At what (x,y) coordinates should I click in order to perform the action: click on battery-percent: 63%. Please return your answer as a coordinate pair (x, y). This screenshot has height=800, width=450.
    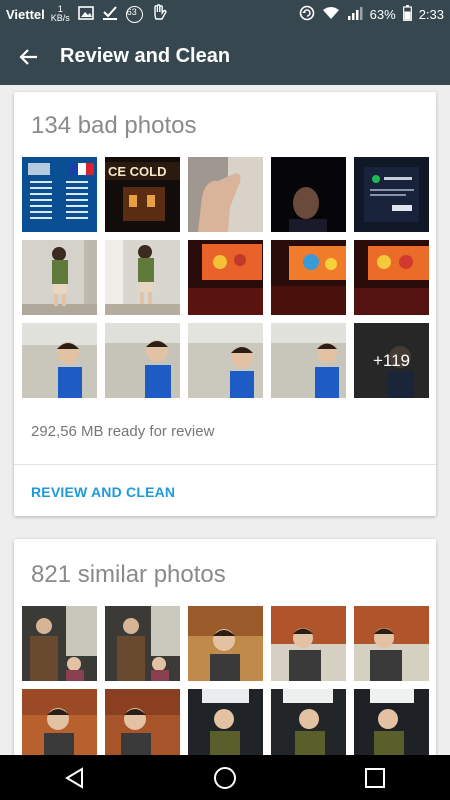
    Looking at the image, I should click on (382, 14).